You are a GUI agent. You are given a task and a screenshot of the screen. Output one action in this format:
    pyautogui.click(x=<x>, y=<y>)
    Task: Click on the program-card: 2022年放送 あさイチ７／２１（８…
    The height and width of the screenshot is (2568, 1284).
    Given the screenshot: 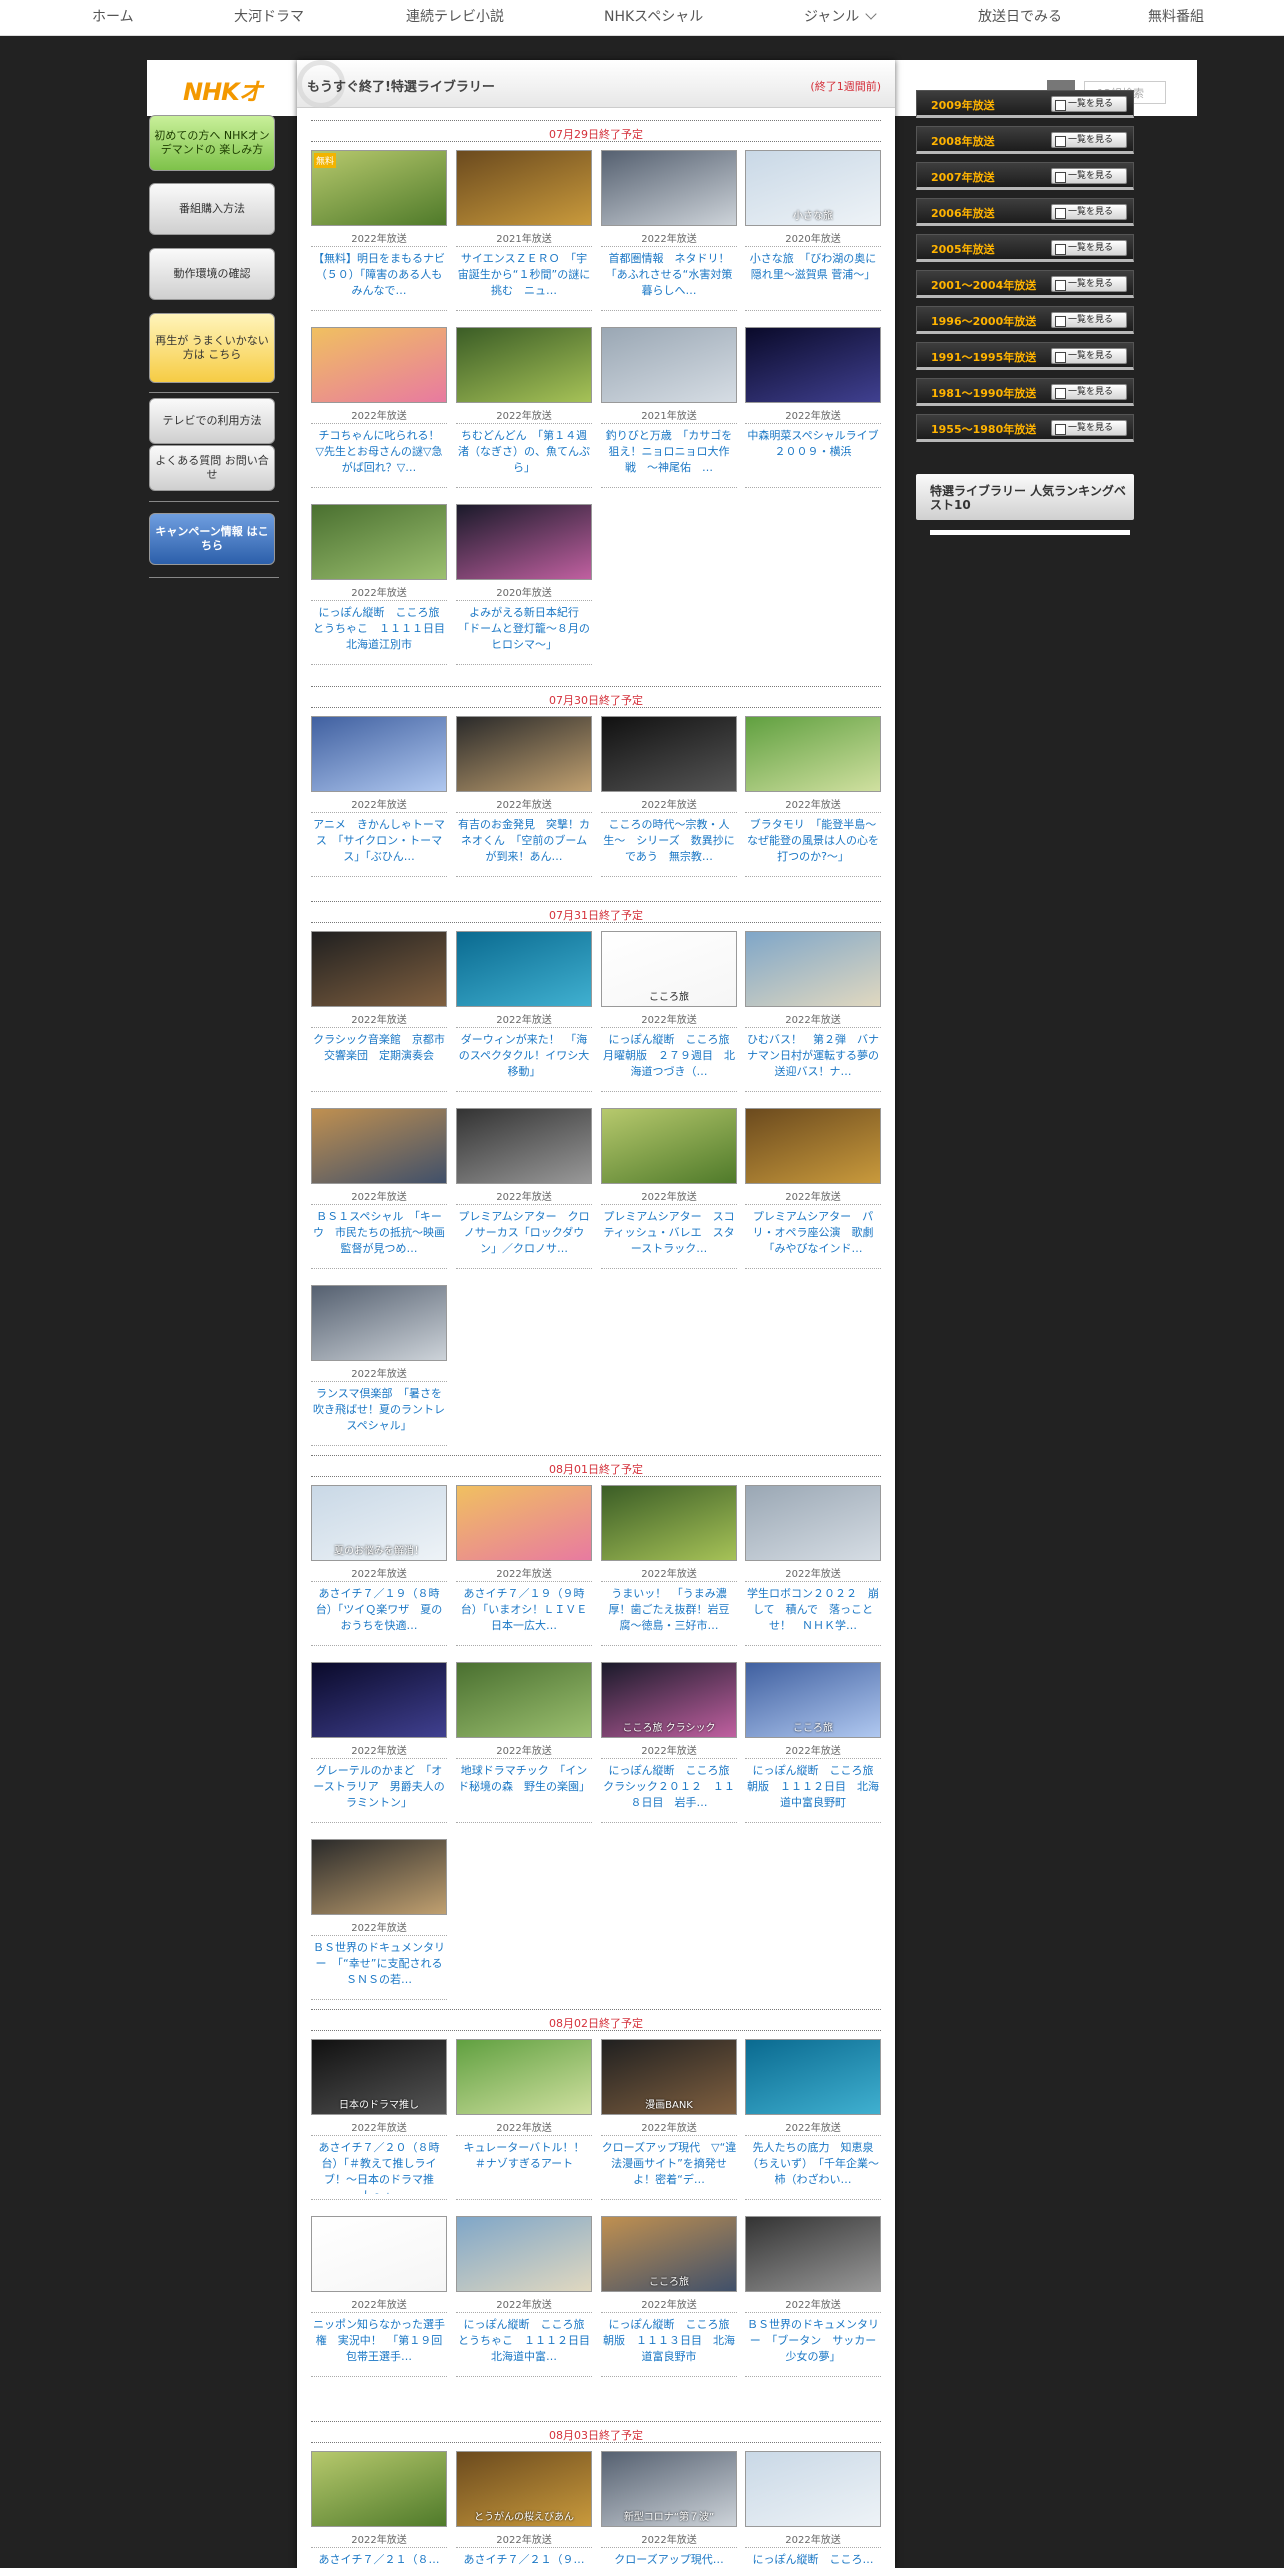 What is the action you would take?
    pyautogui.click(x=379, y=2509)
    